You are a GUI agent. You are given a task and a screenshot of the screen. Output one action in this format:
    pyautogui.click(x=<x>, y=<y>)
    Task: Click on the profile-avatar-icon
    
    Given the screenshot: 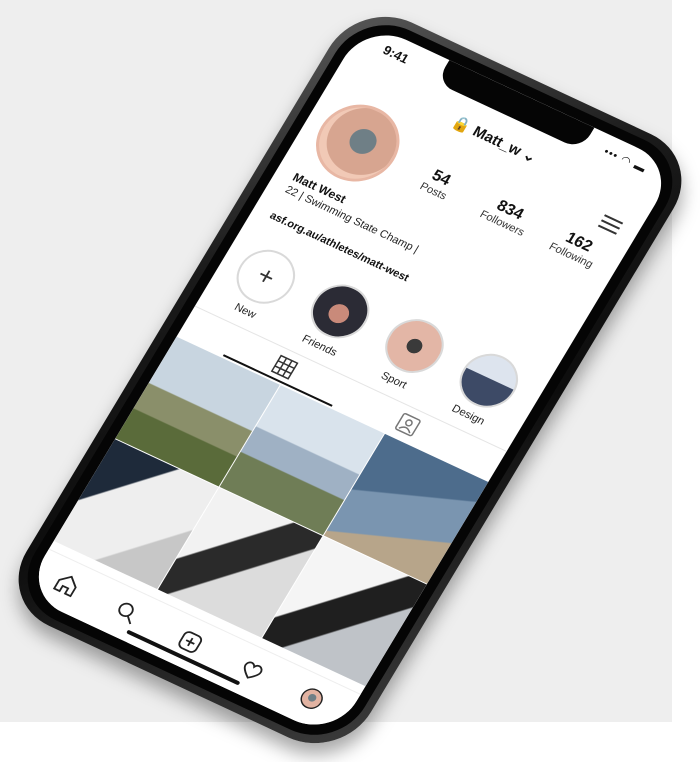 What is the action you would take?
    pyautogui.click(x=312, y=698)
    